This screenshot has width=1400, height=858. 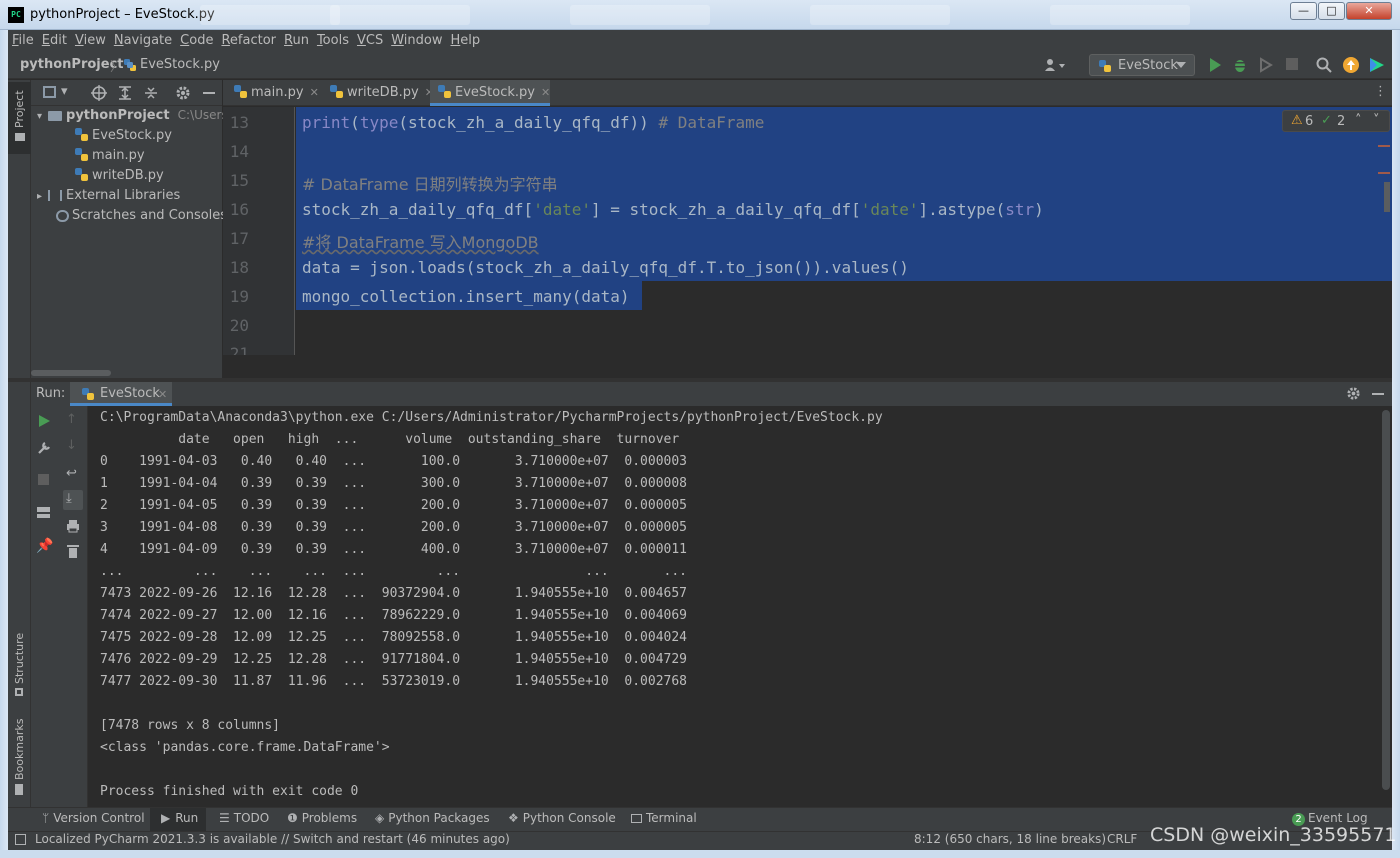 I want to click on tree-external-label: External Libraries, so click(x=123, y=195).